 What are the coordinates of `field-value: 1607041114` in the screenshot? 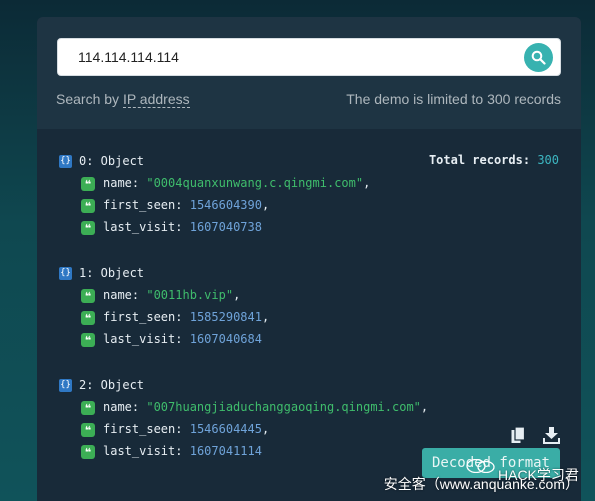 It's located at (225, 451).